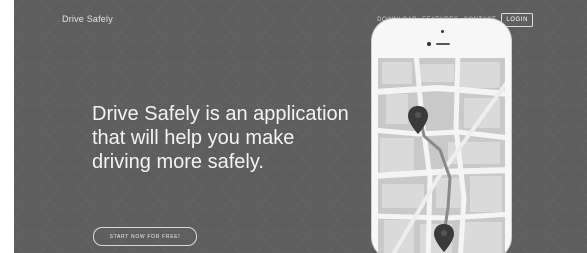 The height and width of the screenshot is (253, 587). What do you see at coordinates (429, 44) in the screenshot?
I see `phone-sensor` at bounding box center [429, 44].